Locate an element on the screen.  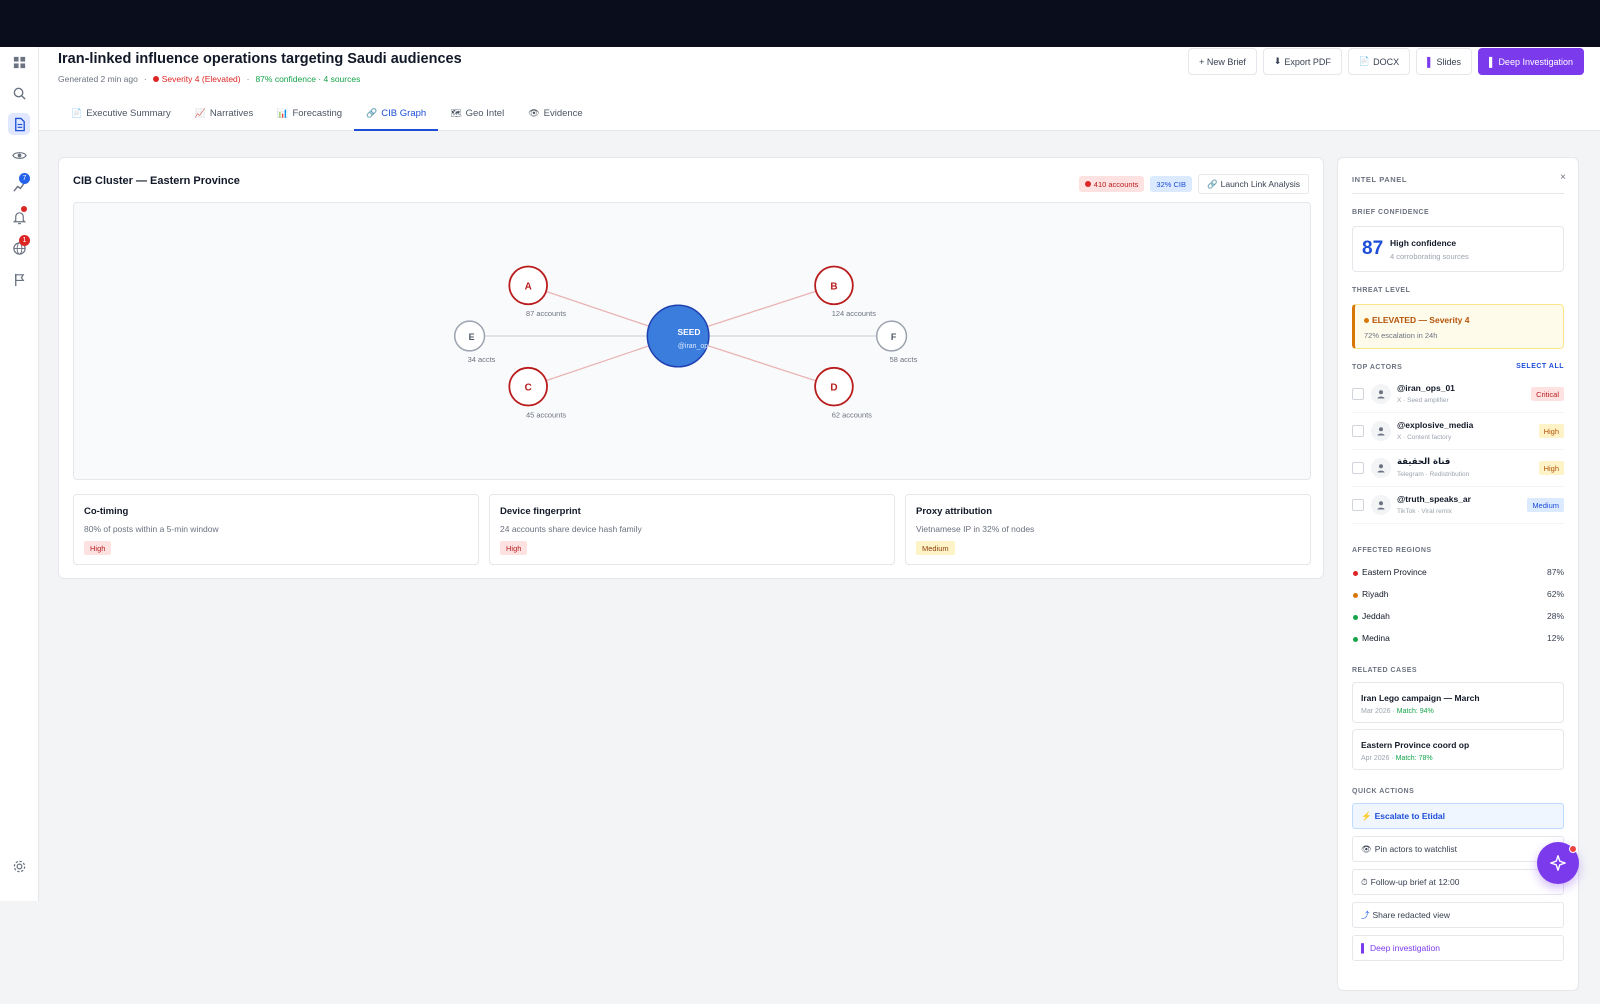
actor-risk-badge: Critical is located at coordinates (1547, 394).